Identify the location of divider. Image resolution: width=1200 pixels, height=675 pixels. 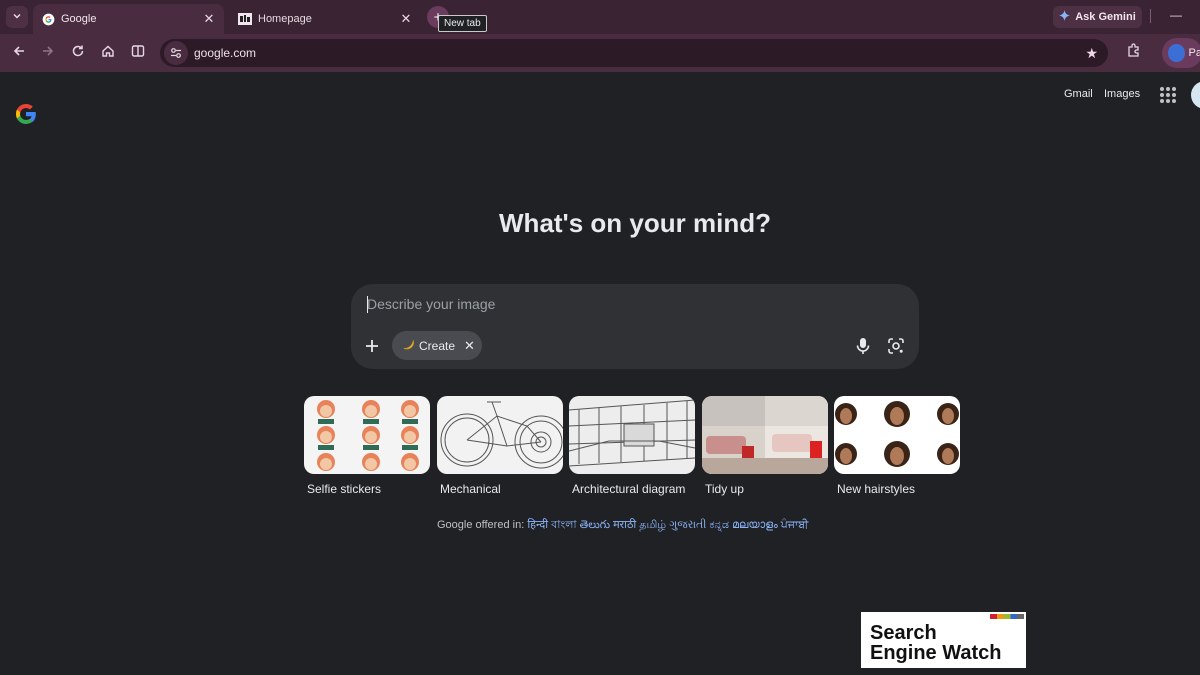
(1150, 16).